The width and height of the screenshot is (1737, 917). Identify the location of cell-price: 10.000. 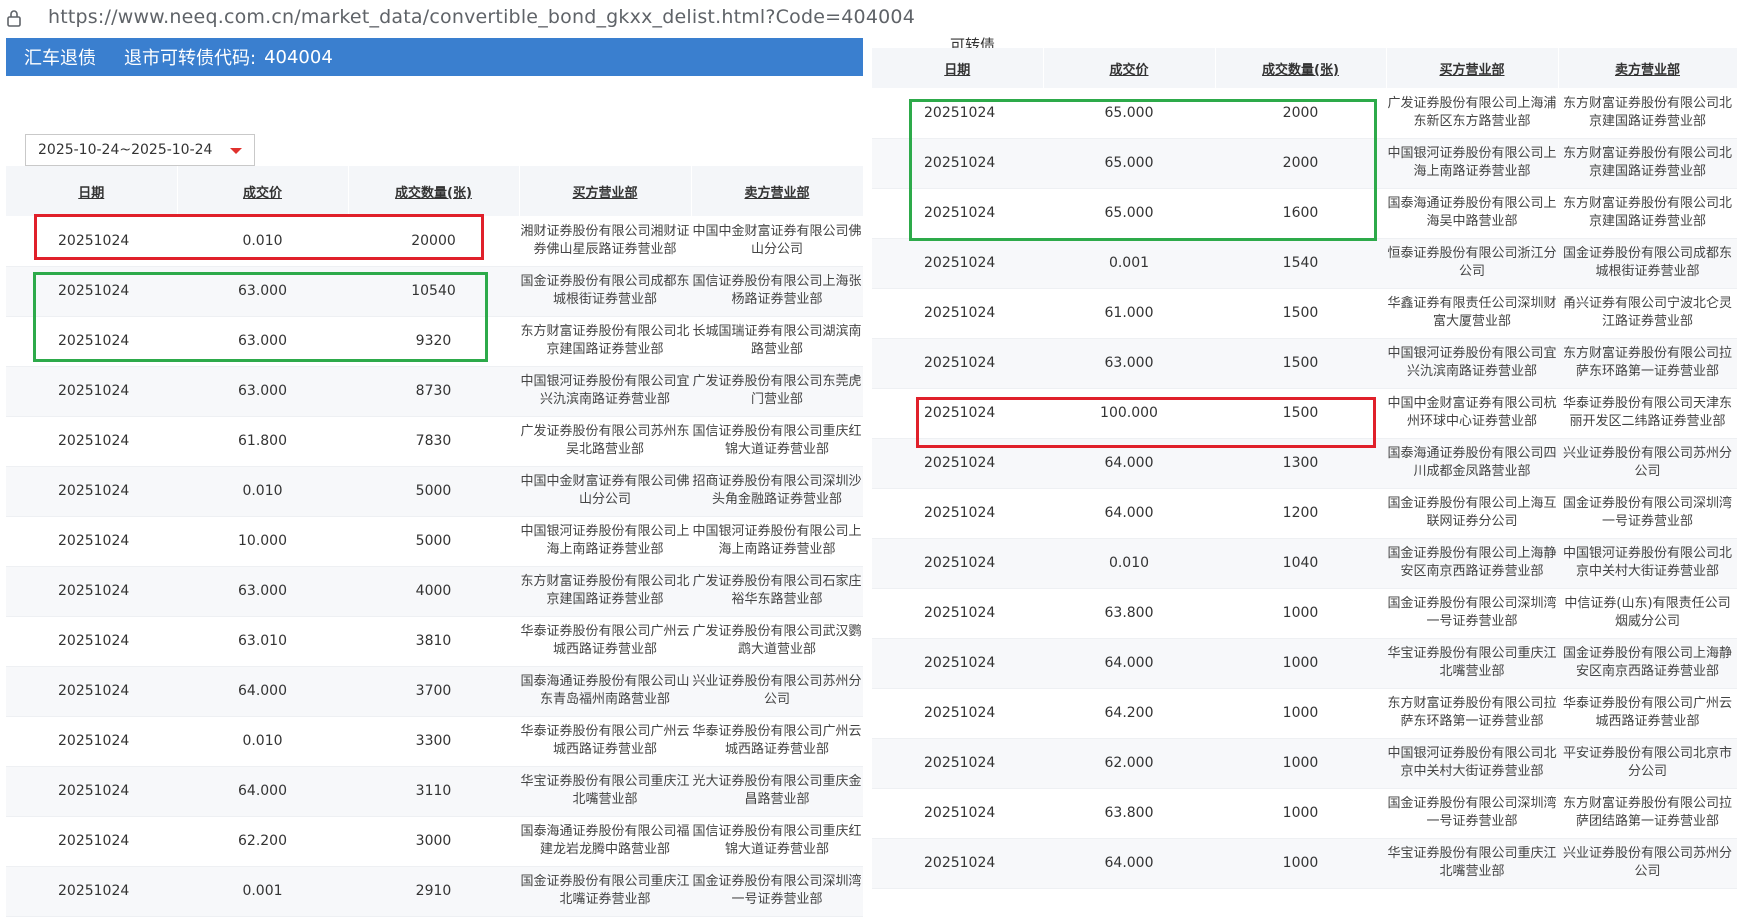
(262, 541).